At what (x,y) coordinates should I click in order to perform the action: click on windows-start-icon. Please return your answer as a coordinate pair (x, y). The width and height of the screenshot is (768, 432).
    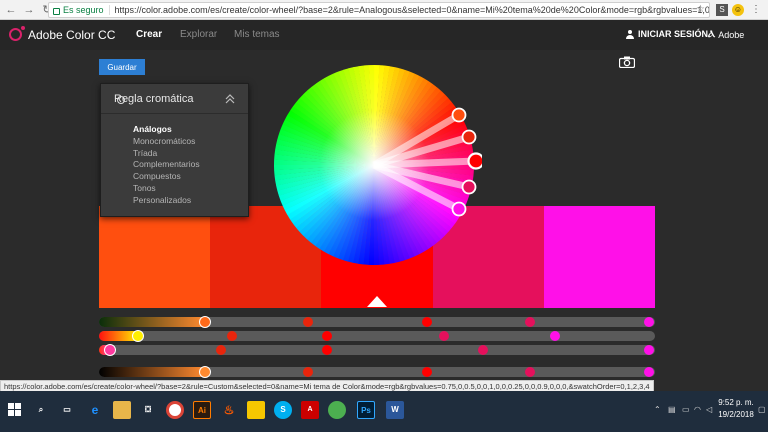
    Looking at the image, I should click on (15, 410).